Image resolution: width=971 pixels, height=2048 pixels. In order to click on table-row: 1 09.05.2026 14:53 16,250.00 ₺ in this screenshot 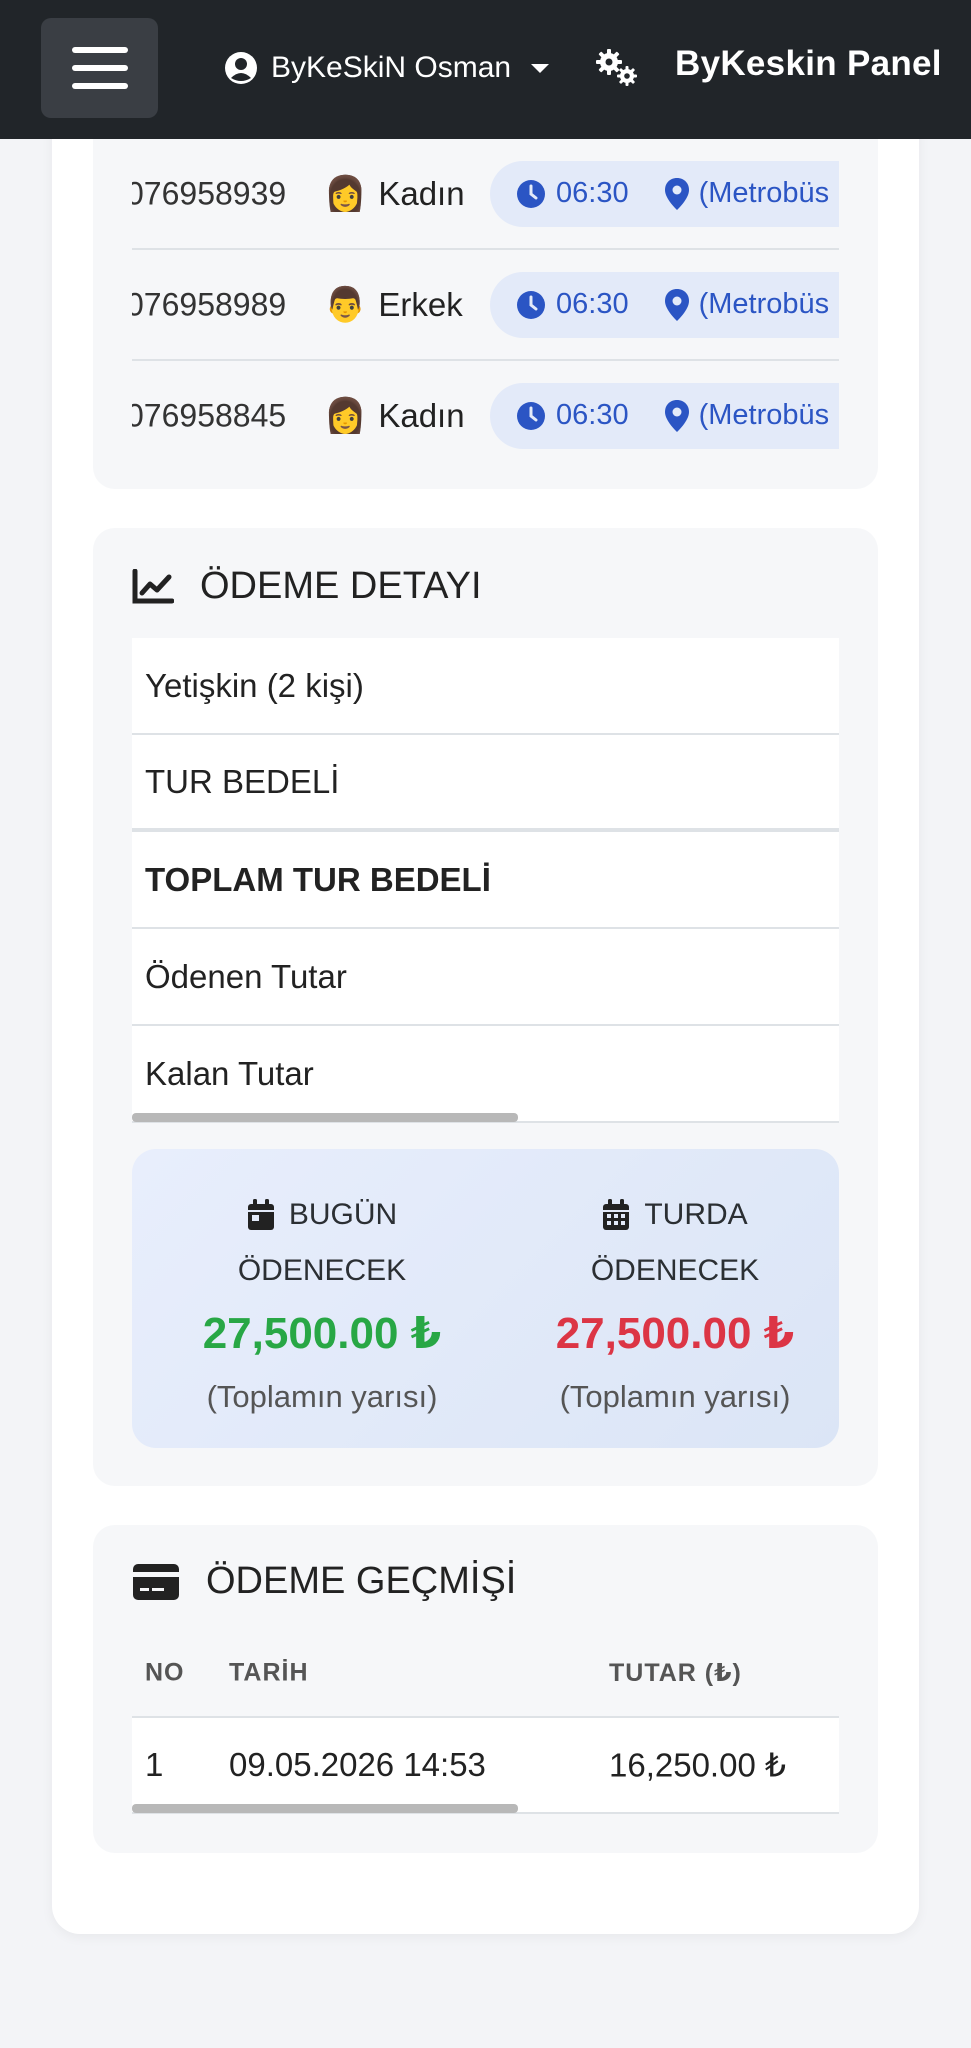, I will do `click(485, 1766)`.